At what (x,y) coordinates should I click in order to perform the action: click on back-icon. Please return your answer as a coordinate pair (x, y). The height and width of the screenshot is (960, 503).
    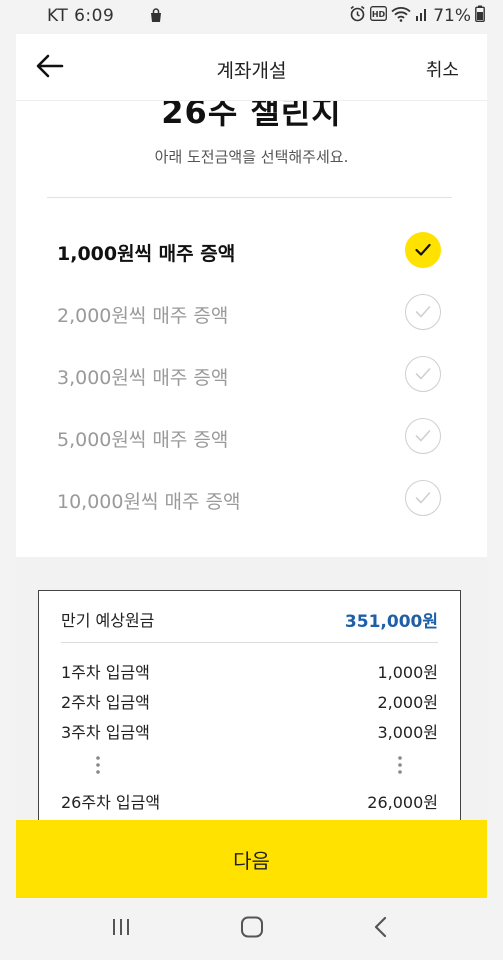
    Looking at the image, I should click on (381, 929).